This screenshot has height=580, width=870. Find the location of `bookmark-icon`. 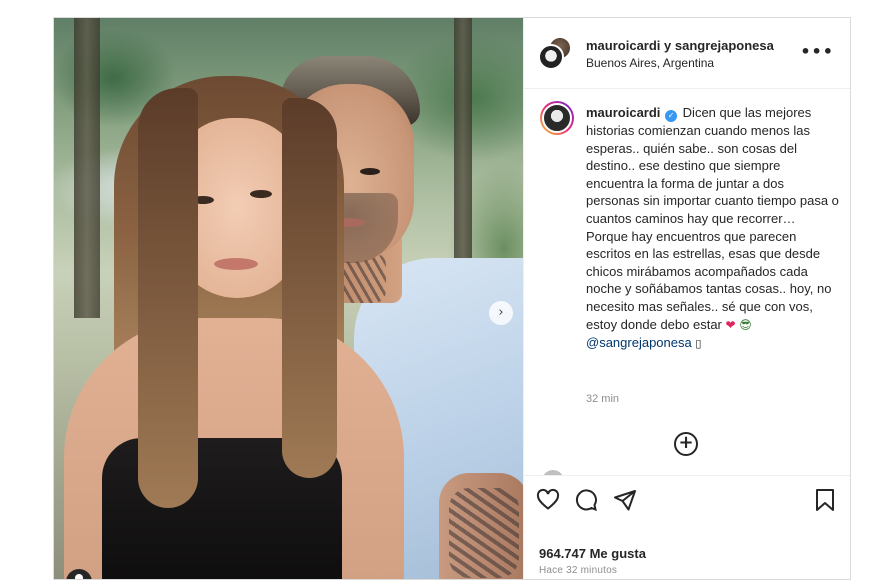

bookmark-icon is located at coordinates (825, 500).